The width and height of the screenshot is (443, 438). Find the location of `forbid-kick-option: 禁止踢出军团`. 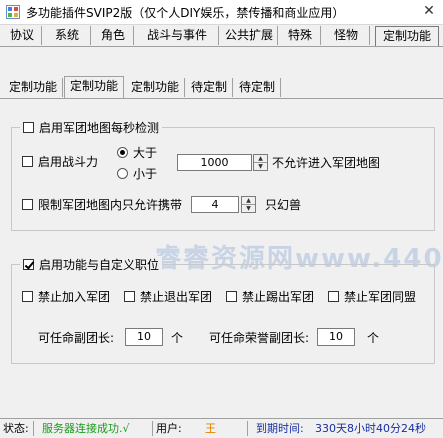

forbid-kick-option: 禁止踢出军团 is located at coordinates (270, 296).